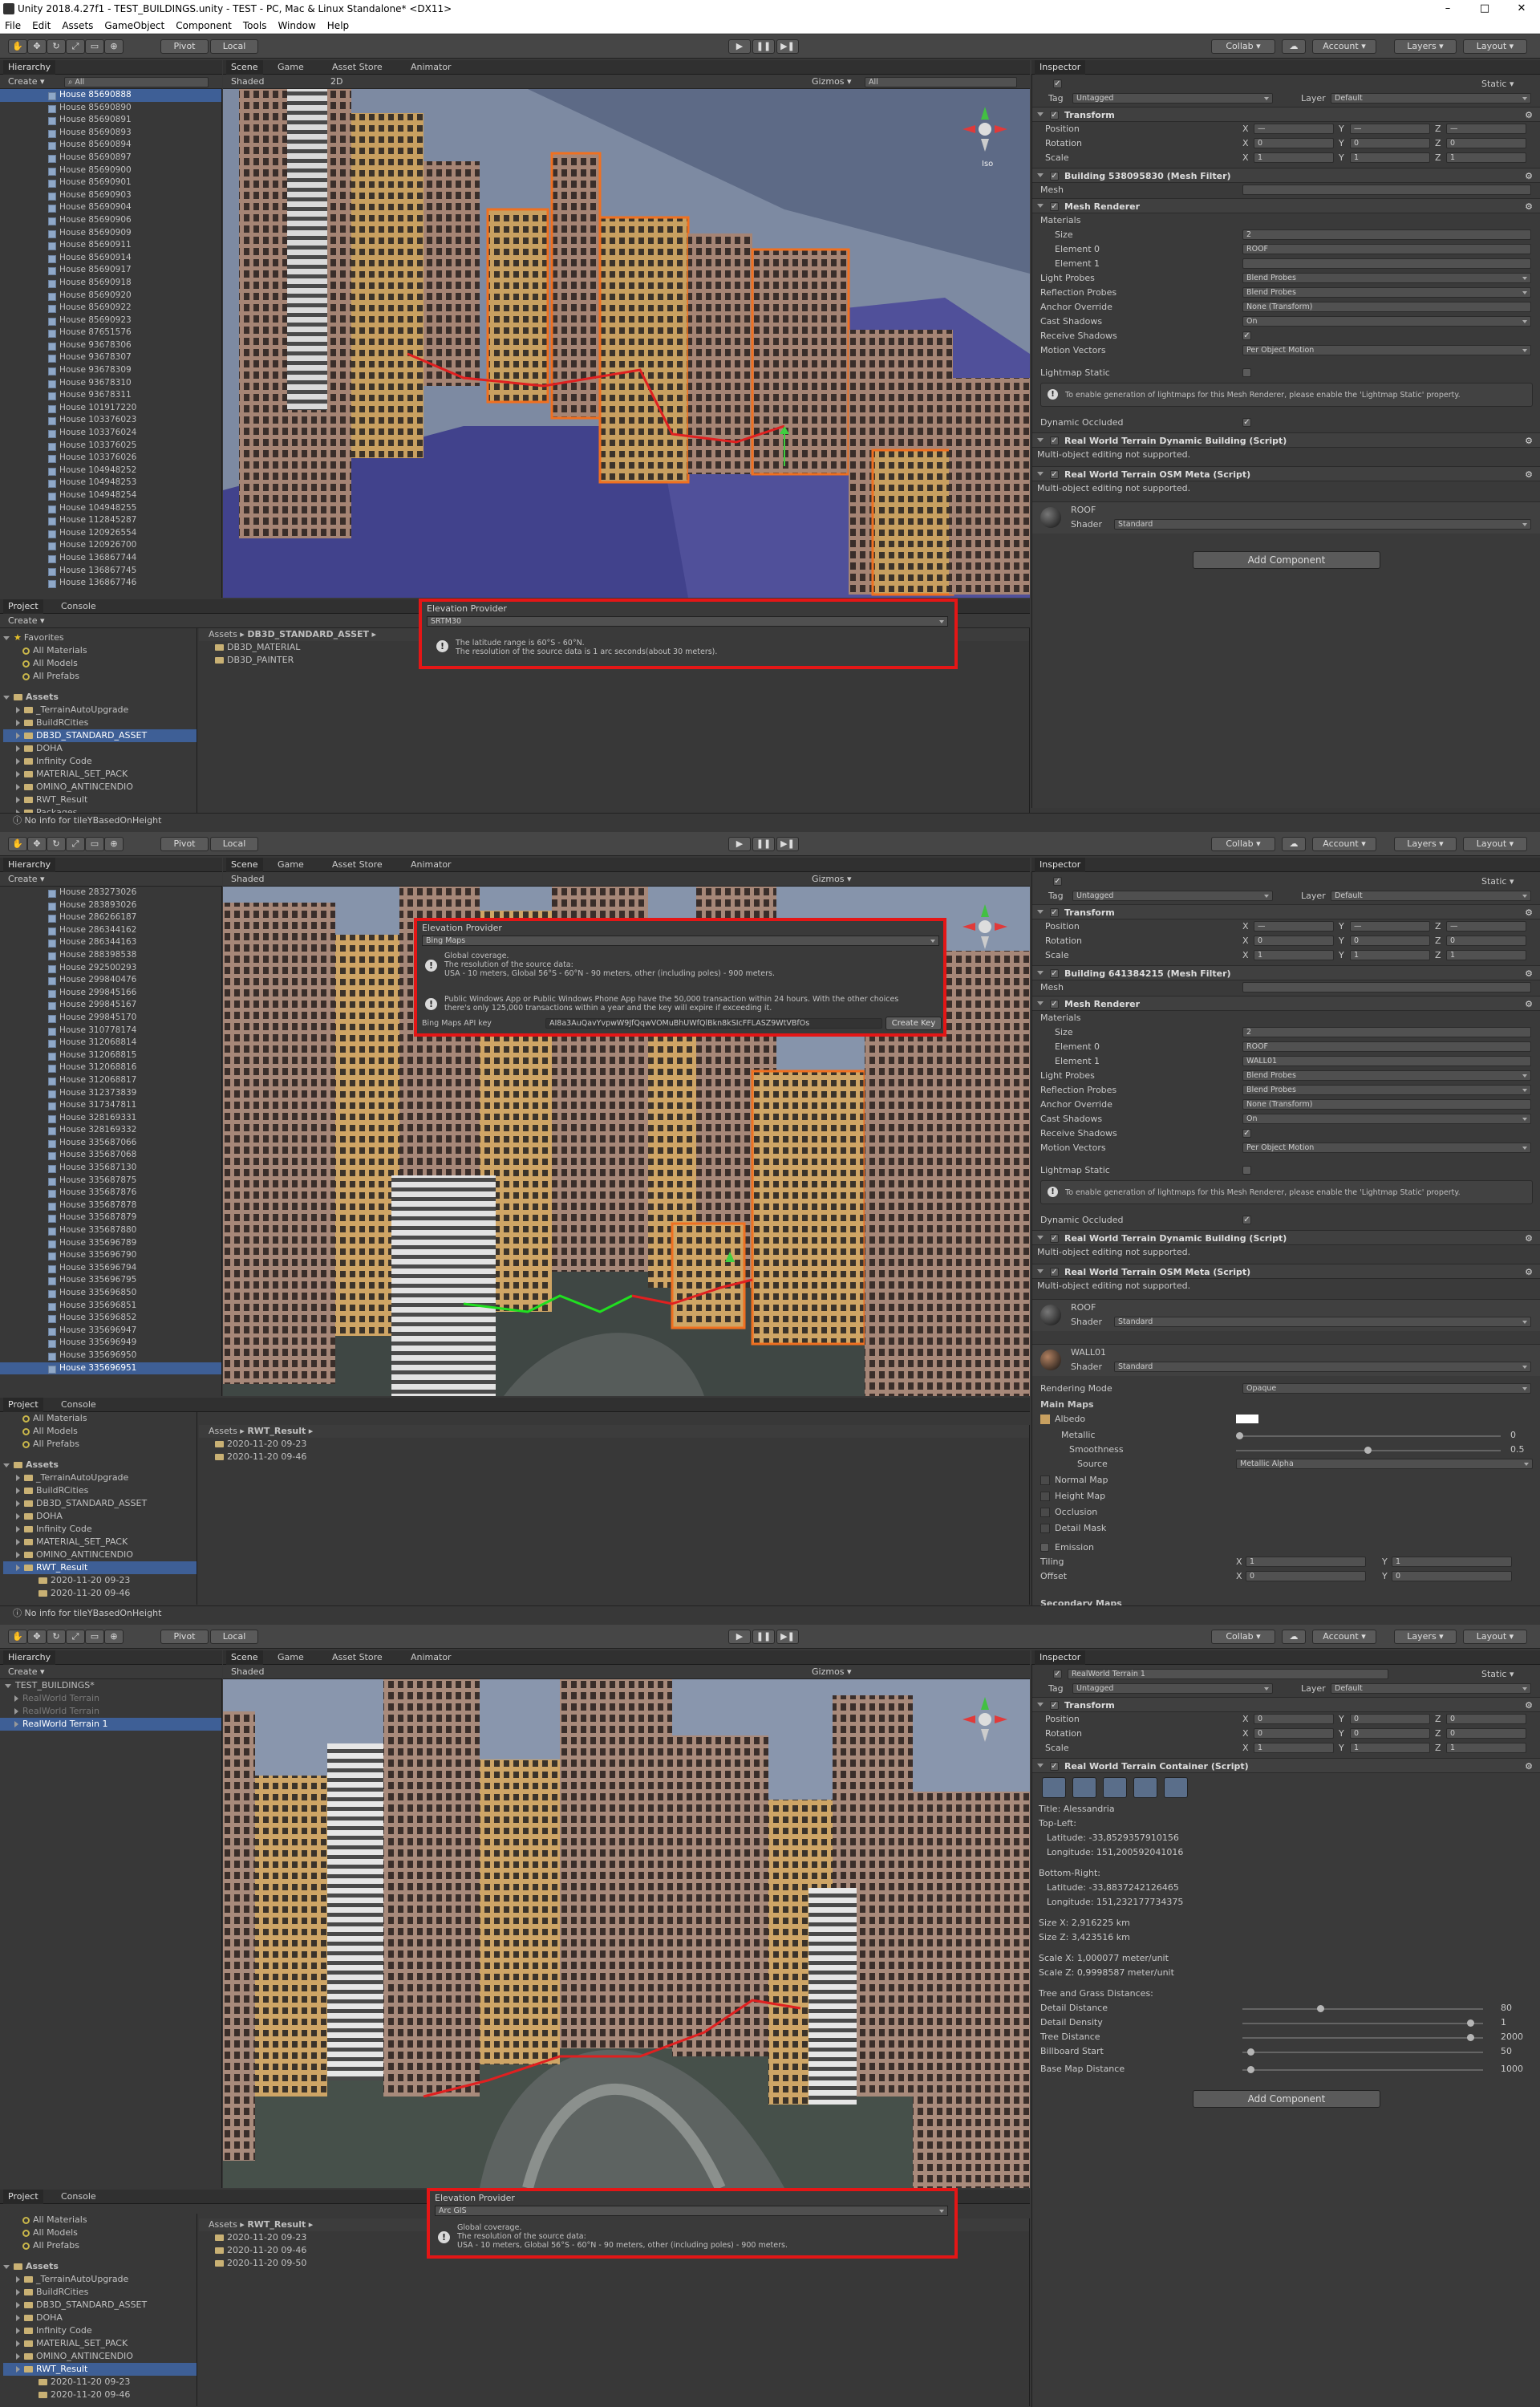  What do you see at coordinates (110, 1043) in the screenshot?
I see `hierarchy-item: House 312068814` at bounding box center [110, 1043].